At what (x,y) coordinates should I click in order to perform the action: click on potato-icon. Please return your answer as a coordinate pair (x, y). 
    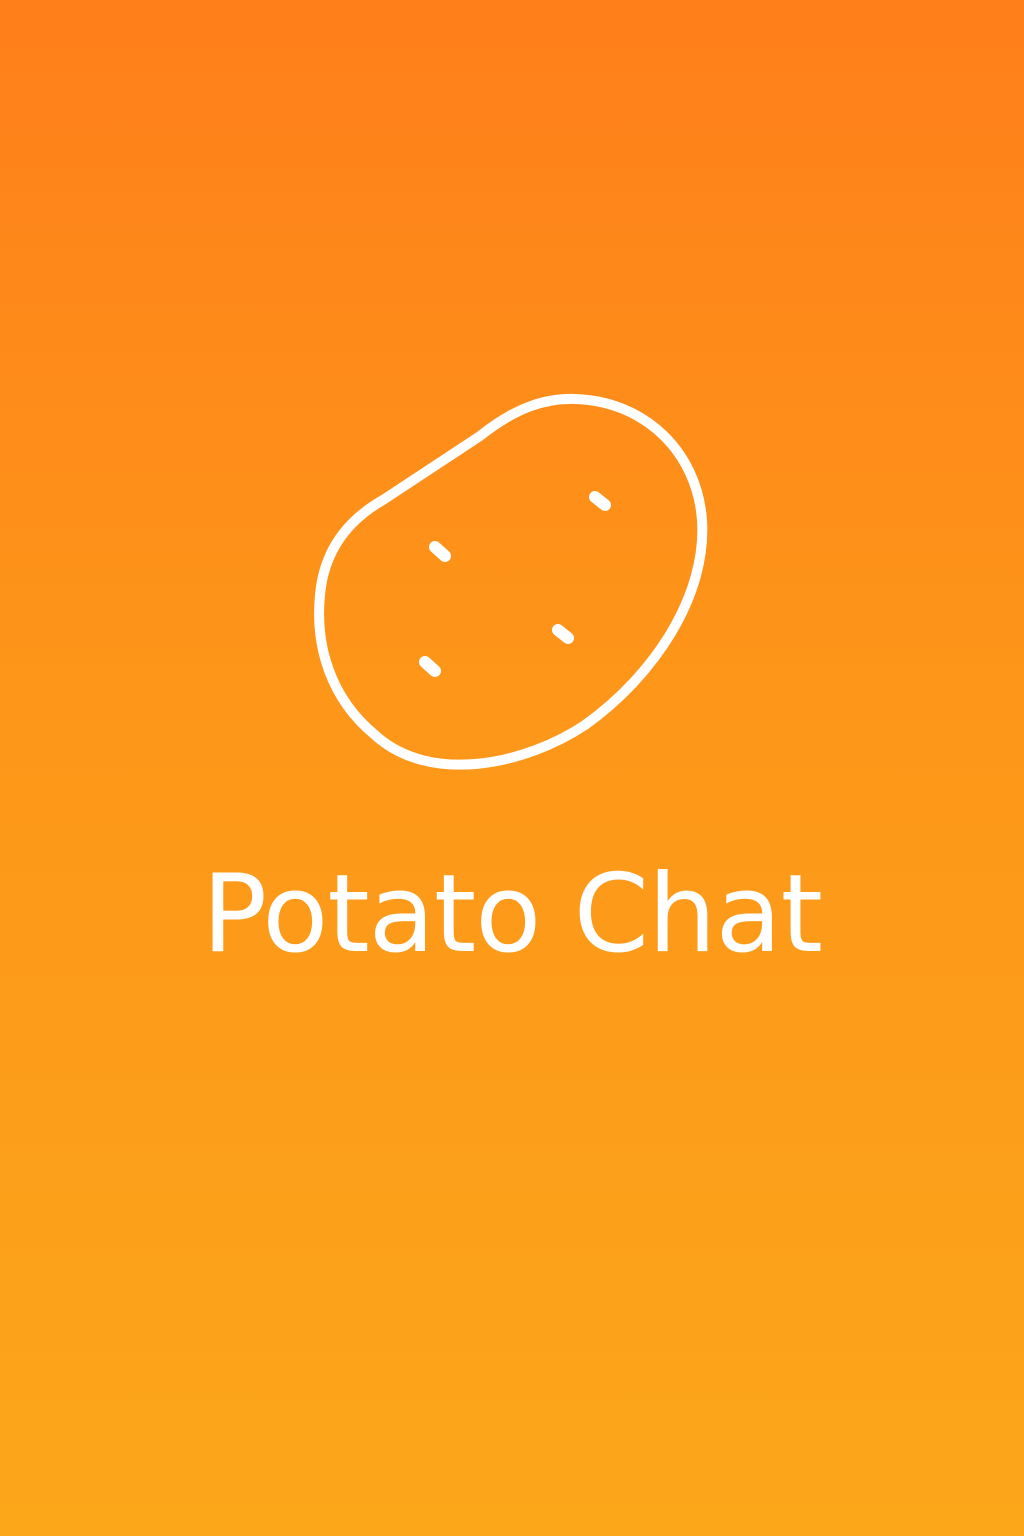
    Looking at the image, I should click on (511, 581).